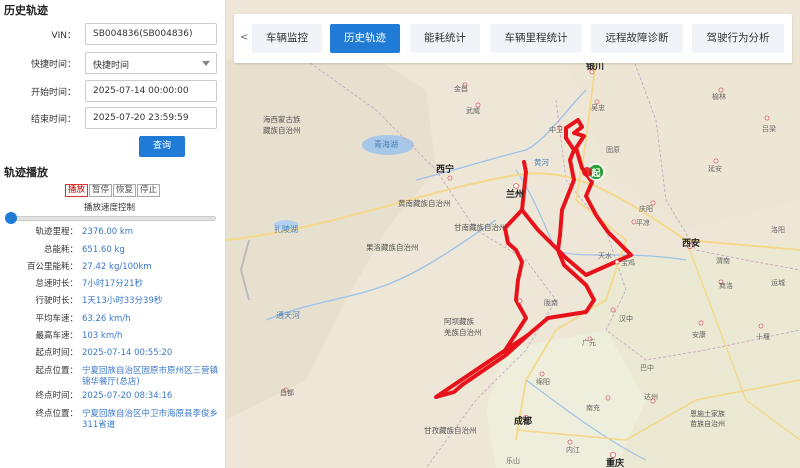 The width and height of the screenshot is (800, 468). Describe the element at coordinates (615, 462) in the screenshot. I see `map-place-label: 重庆` at that location.